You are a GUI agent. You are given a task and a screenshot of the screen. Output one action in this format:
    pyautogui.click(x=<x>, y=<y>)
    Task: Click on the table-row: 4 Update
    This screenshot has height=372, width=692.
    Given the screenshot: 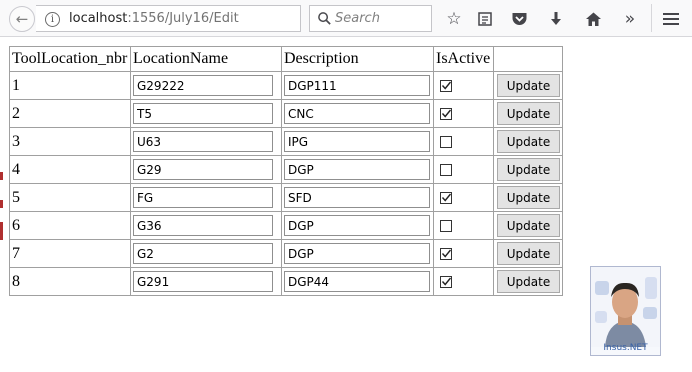 What is the action you would take?
    pyautogui.click(x=286, y=169)
    